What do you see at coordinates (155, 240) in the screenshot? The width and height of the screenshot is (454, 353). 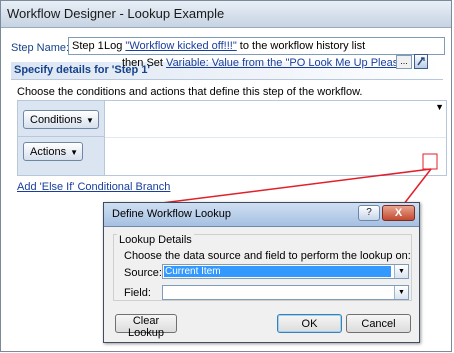 I see `lookup-details-label: Lookup Details` at bounding box center [155, 240].